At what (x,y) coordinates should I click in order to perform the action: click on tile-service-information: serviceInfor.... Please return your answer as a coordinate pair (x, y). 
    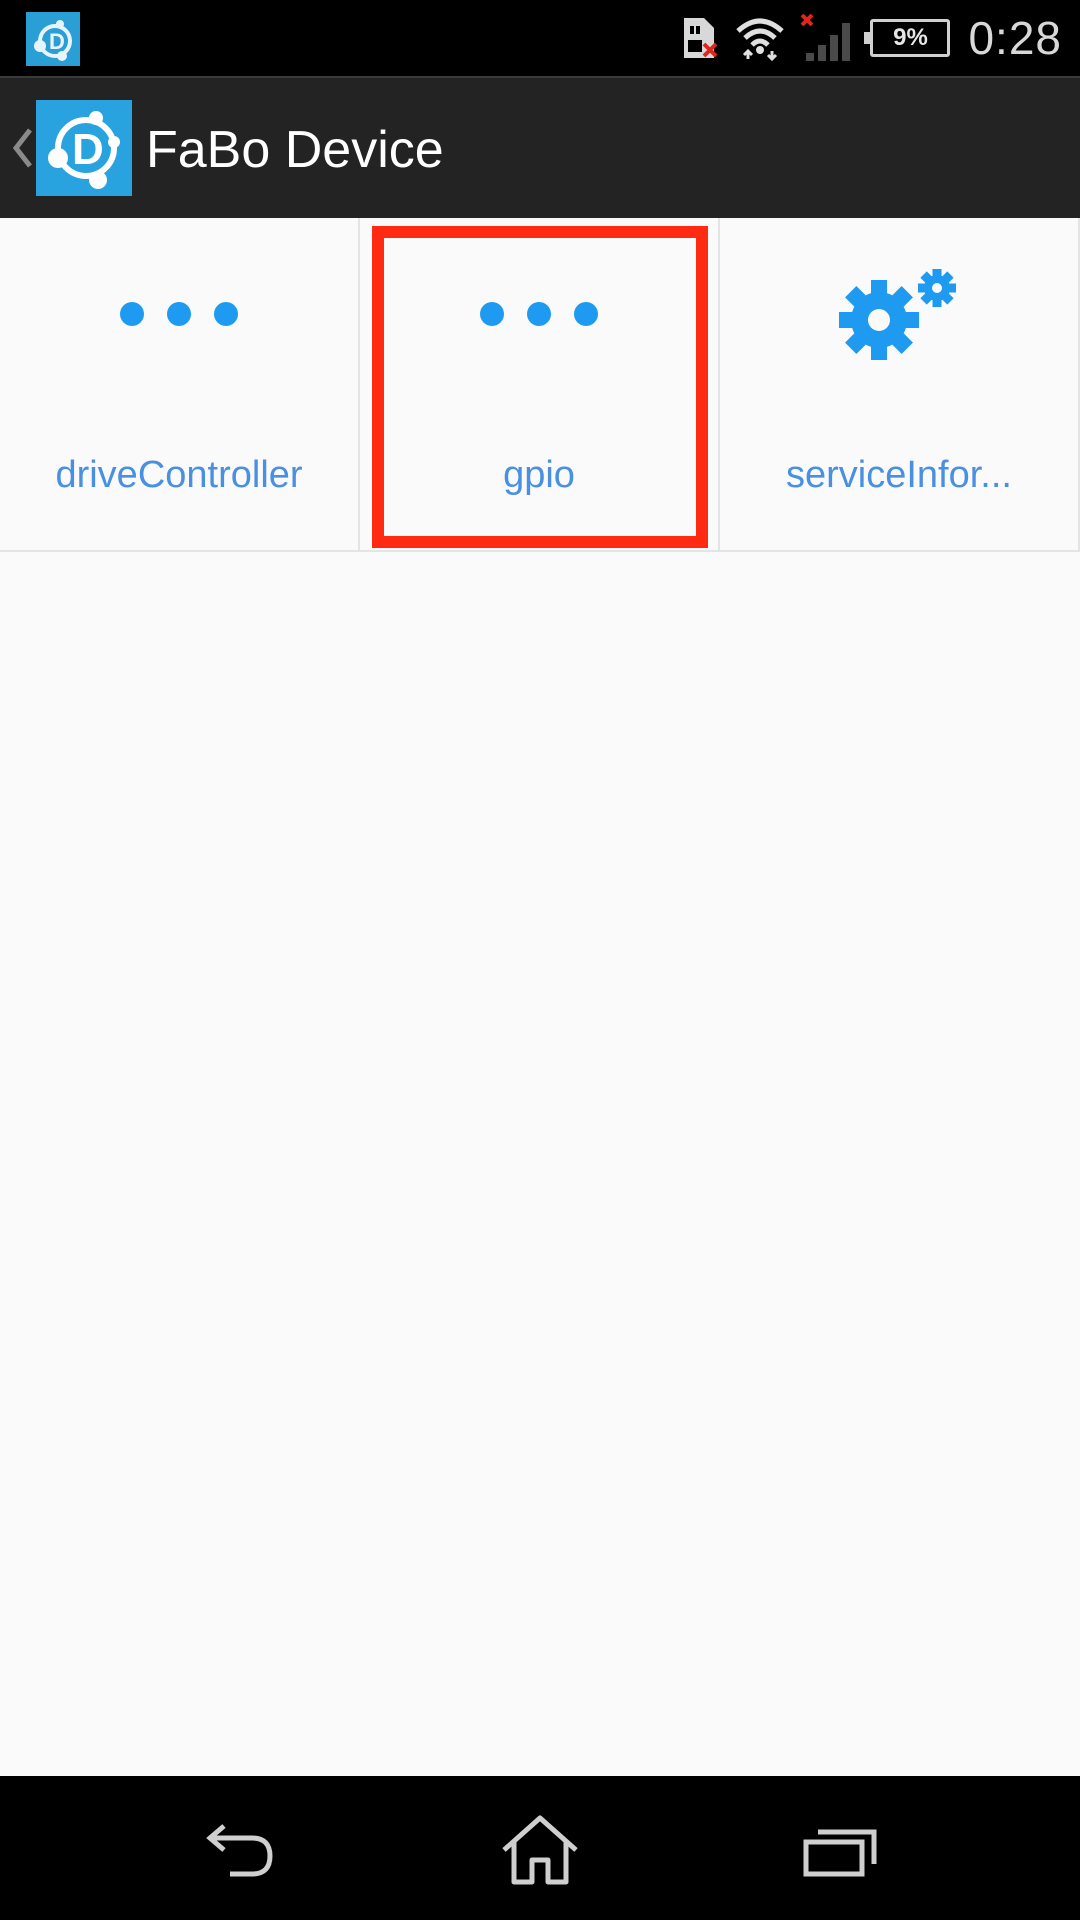
    Looking at the image, I should click on (900, 385).